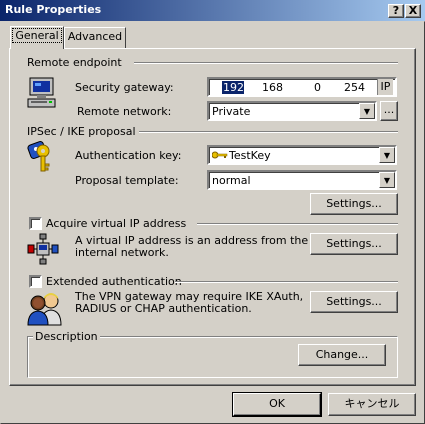 The width and height of the screenshot is (425, 424). Describe the element at coordinates (74, 62) in the screenshot. I see `remote-endpoint-heading: Remote endpoint` at that location.